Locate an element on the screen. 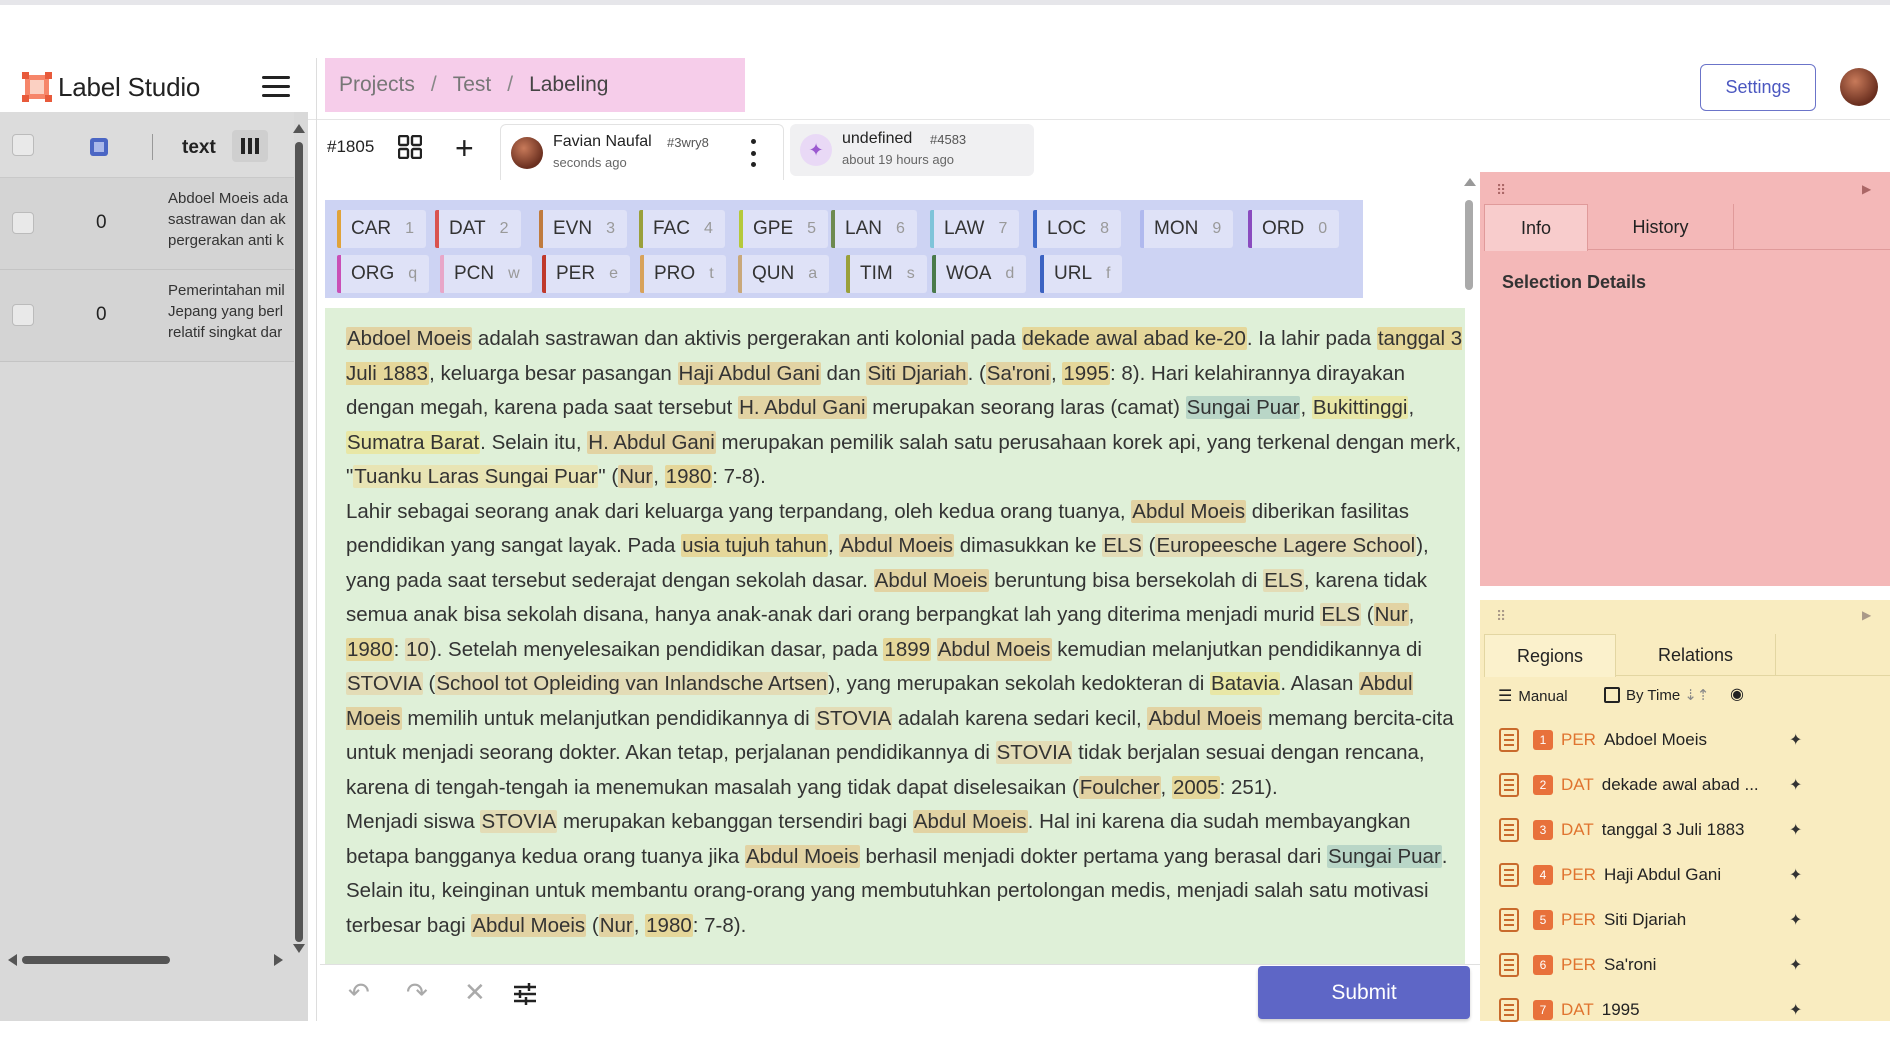 This screenshot has width=1890, height=1063. label-dat: DAT 2 is located at coordinates (478, 229).